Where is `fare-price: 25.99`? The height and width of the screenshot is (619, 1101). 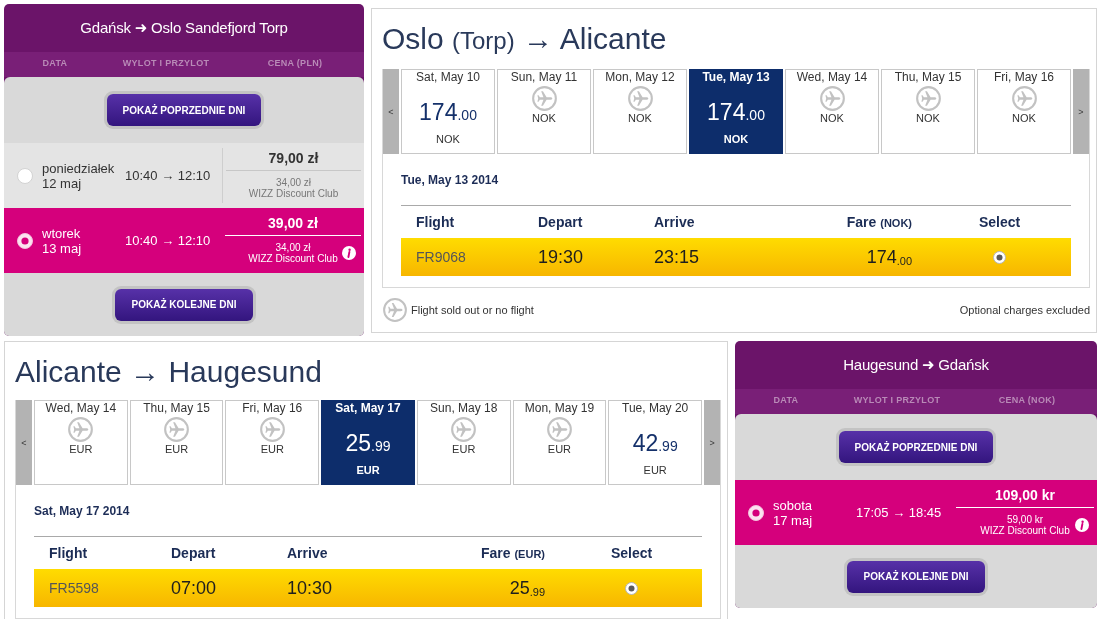 fare-price: 25.99 is located at coordinates (527, 588).